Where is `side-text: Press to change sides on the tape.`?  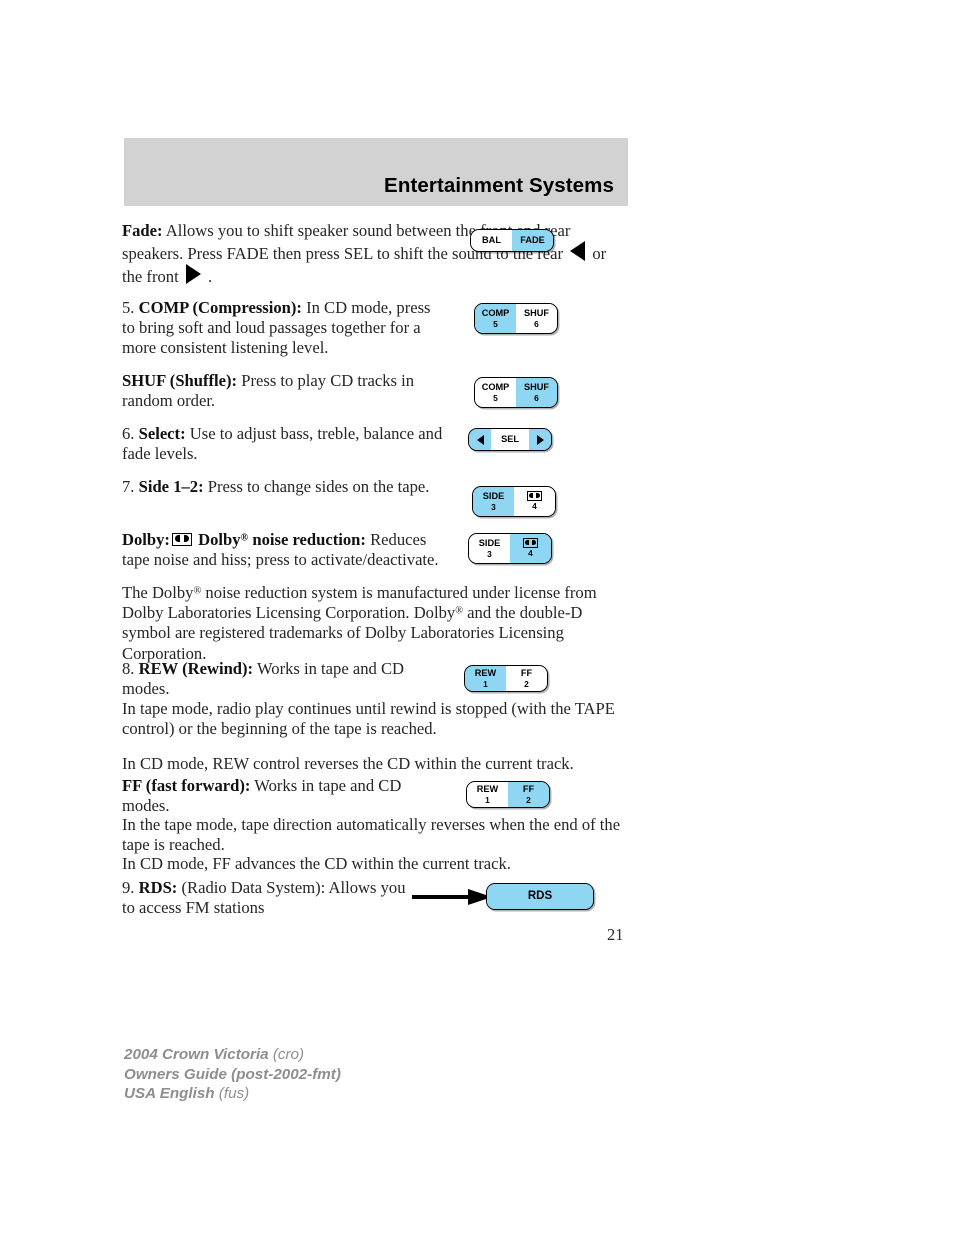
side-text: Press to change sides on the tape. is located at coordinates (316, 486).